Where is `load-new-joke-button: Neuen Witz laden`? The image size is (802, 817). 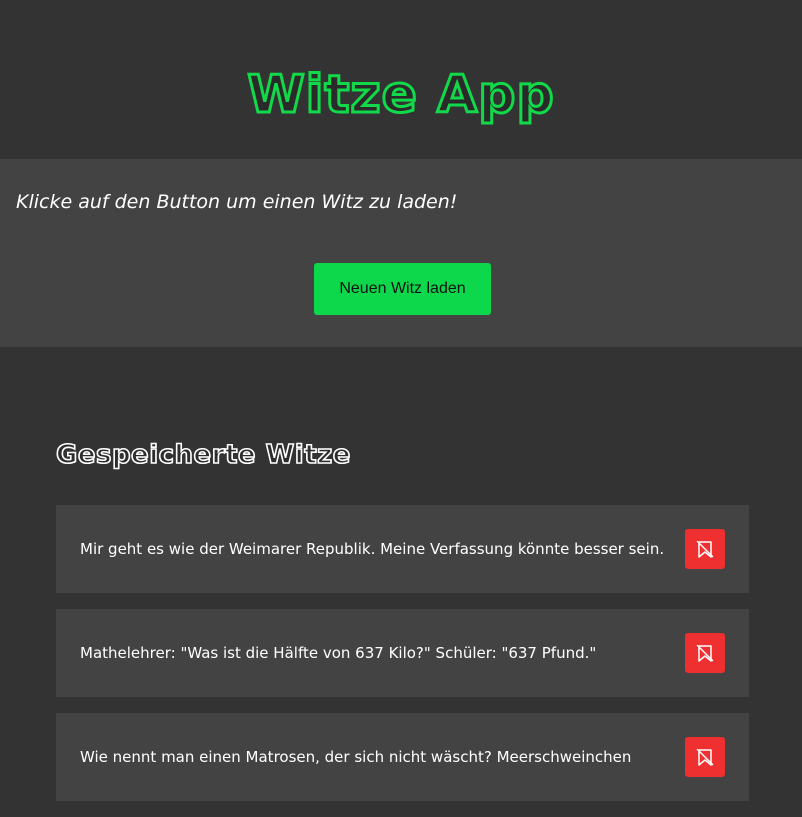
load-new-joke-button: Neuen Witz laden is located at coordinates (402, 289).